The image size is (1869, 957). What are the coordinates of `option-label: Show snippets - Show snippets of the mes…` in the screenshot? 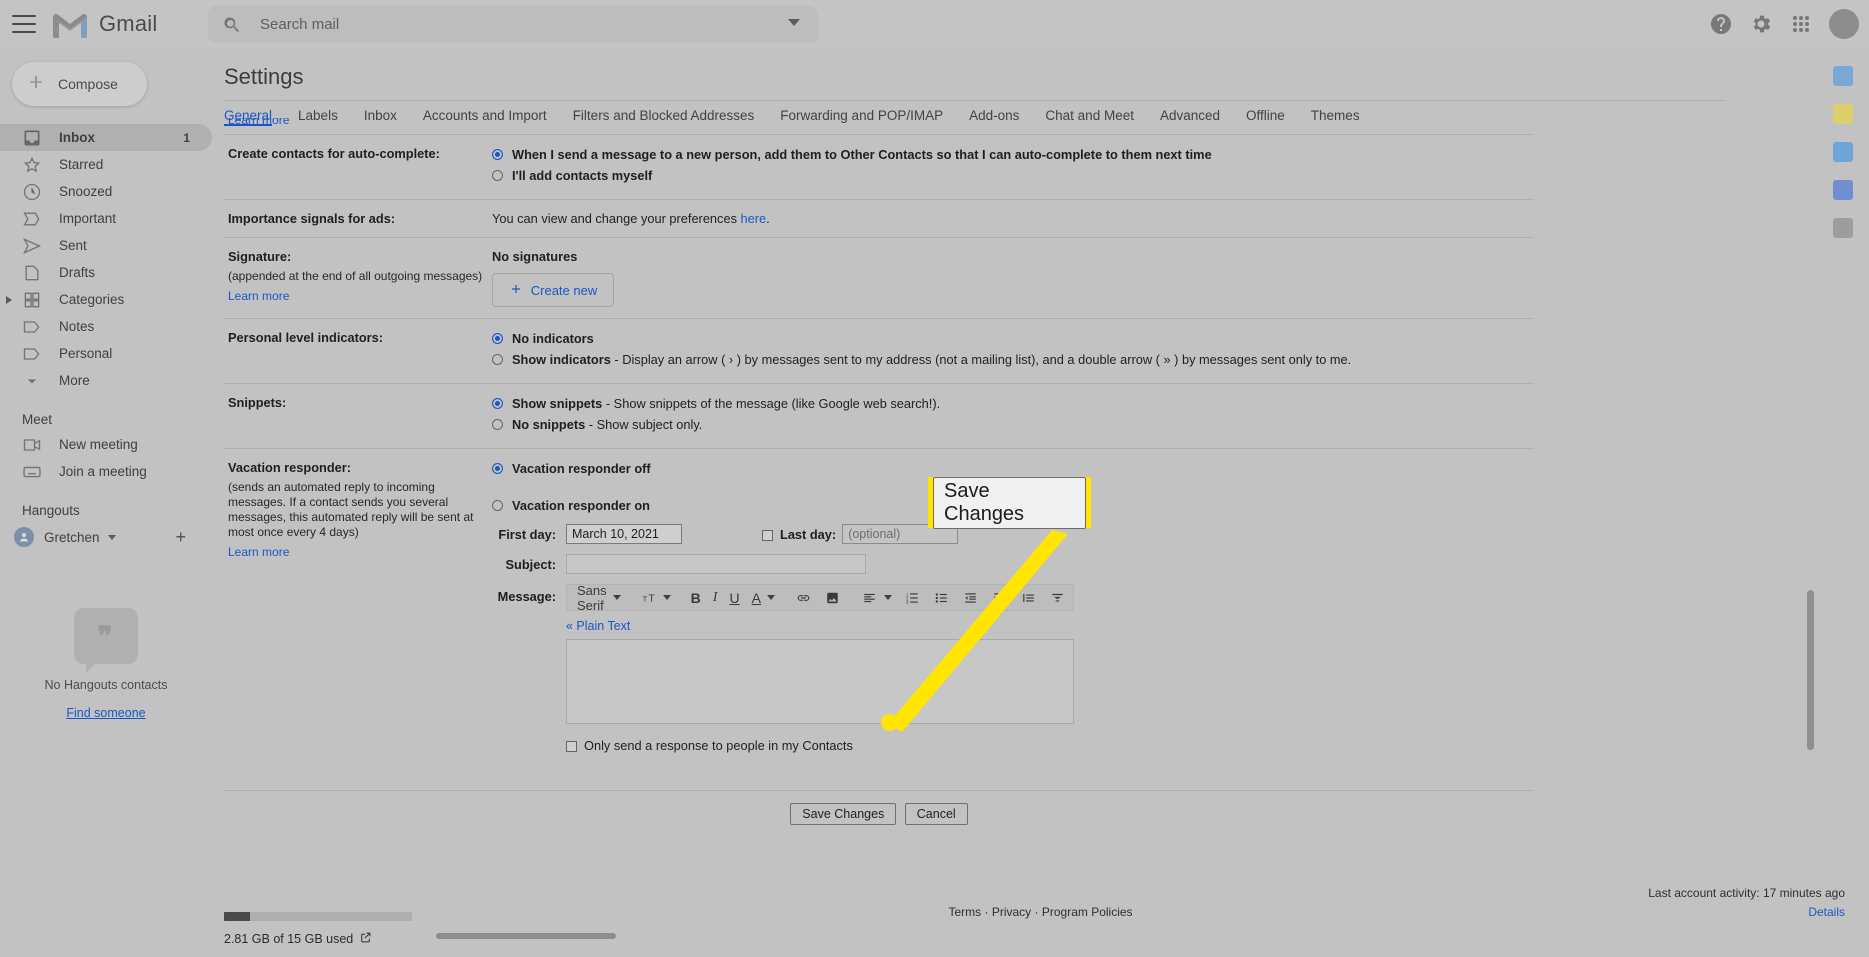 It's located at (726, 403).